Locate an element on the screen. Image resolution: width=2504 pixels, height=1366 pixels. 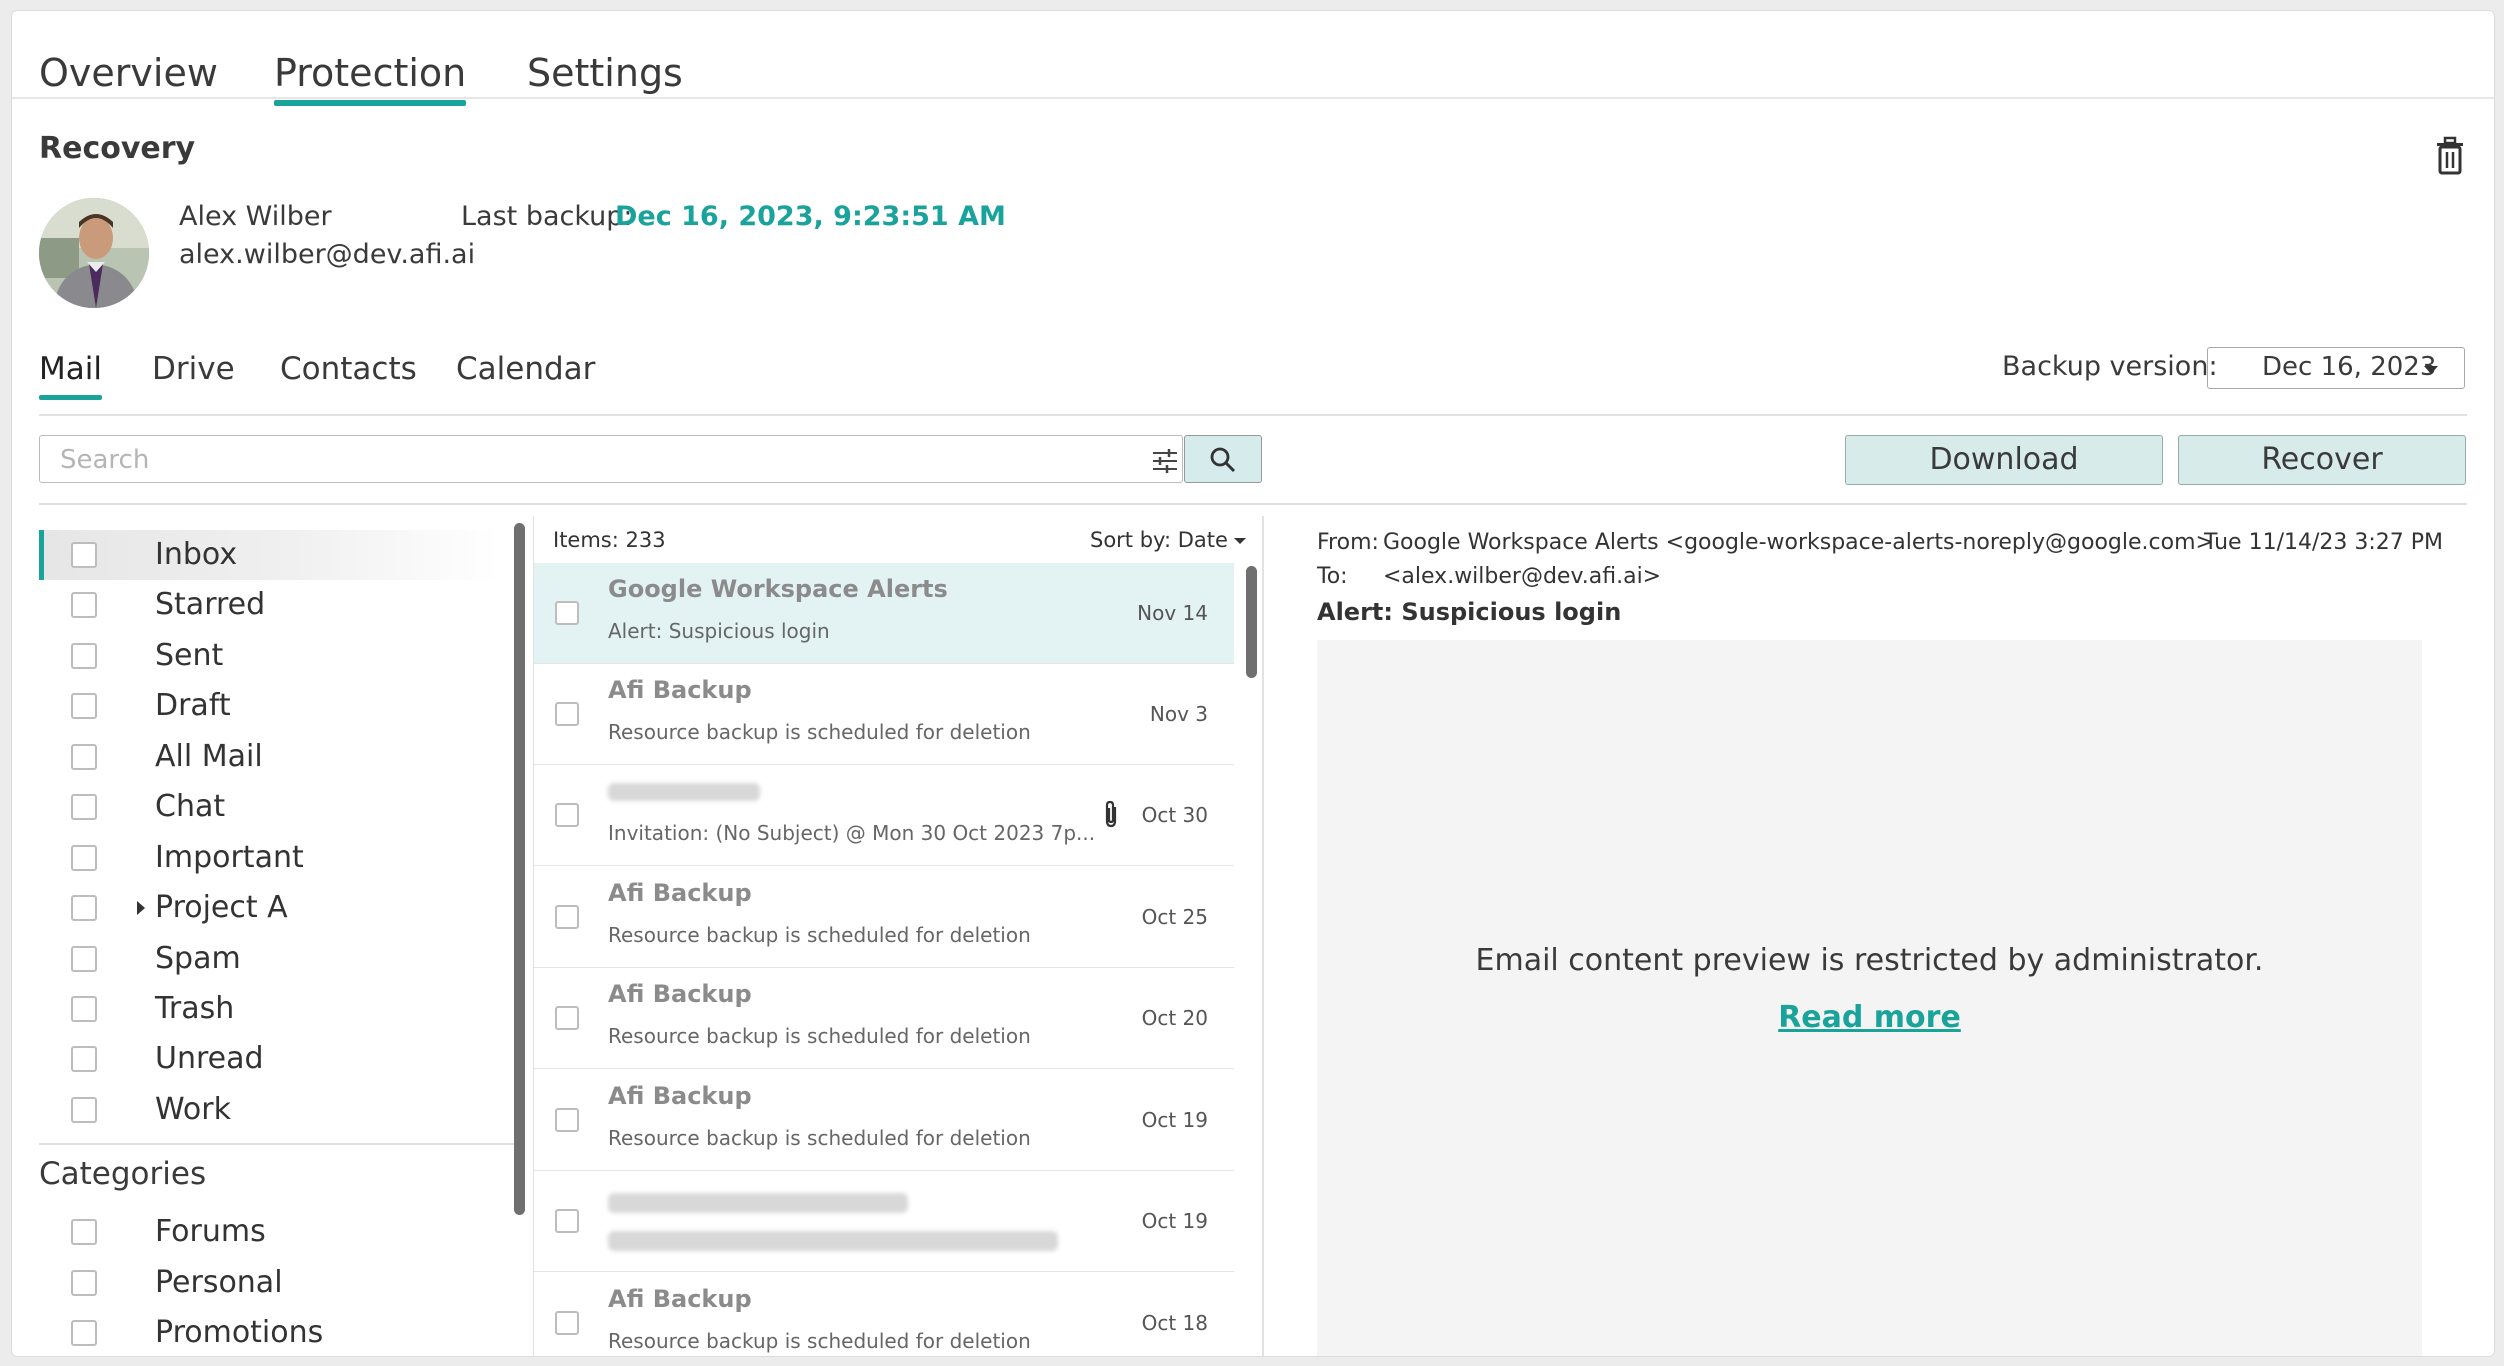
folder-item-starred: Starred is located at coordinates (269, 605).